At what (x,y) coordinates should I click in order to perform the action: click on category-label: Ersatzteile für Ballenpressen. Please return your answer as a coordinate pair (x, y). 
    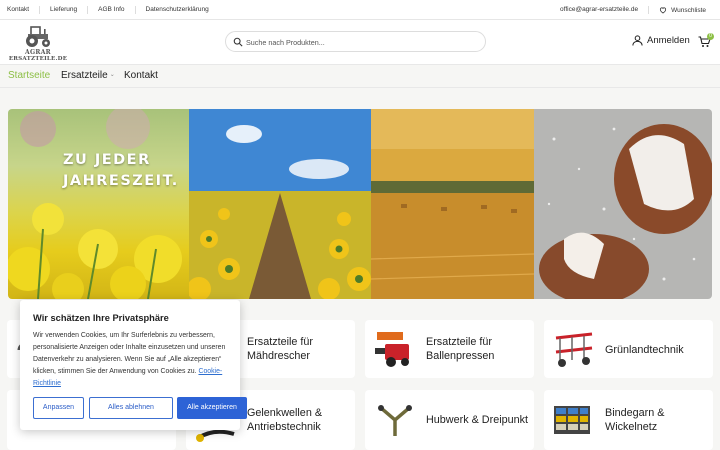
    Looking at the image, I should click on (460, 349).